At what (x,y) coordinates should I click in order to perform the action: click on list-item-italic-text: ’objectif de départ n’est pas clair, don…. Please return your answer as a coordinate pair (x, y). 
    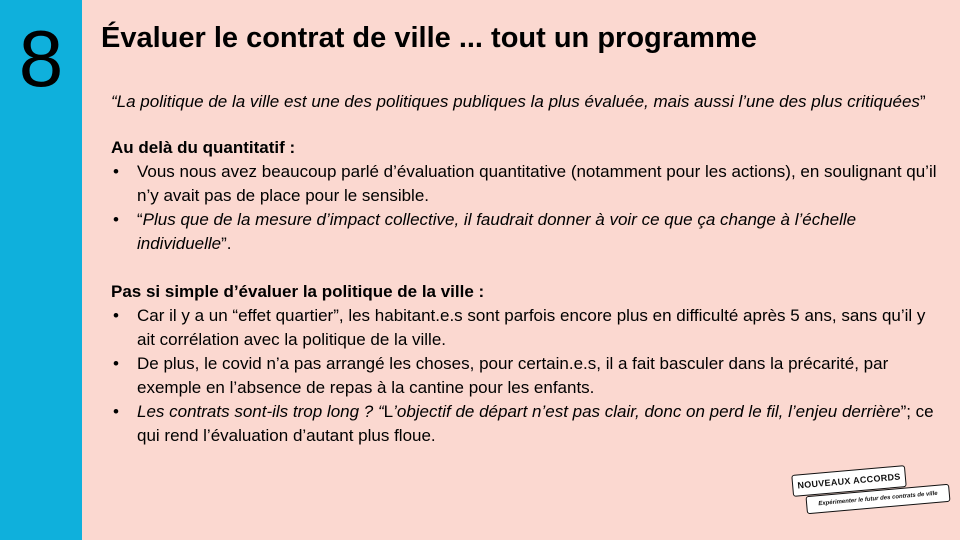
    Looking at the image, I should click on (647, 411).